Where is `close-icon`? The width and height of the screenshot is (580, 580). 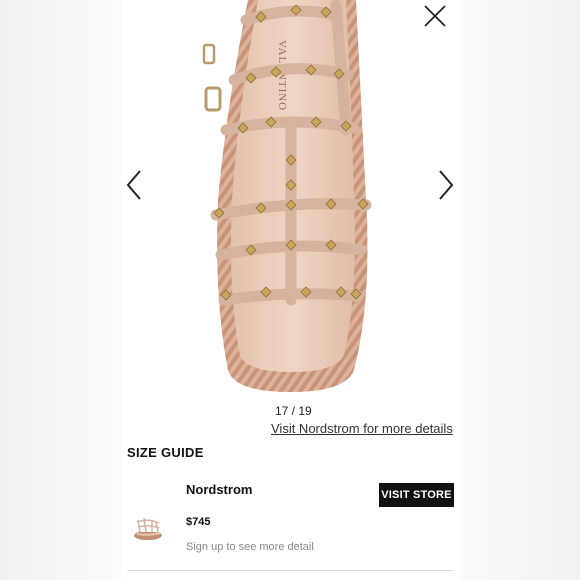
close-icon is located at coordinates (435, 16).